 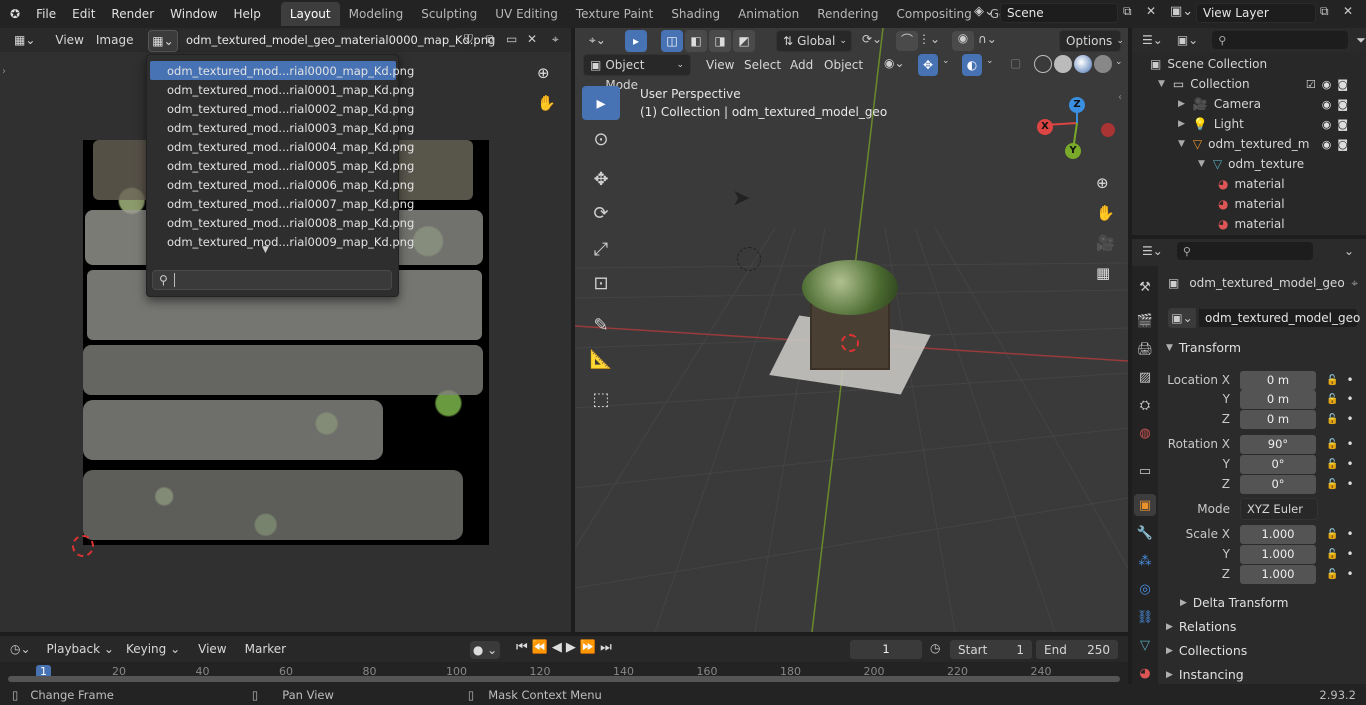 What do you see at coordinates (990, 61) in the screenshot?
I see `overlay-menu-icon: ⌄` at bounding box center [990, 61].